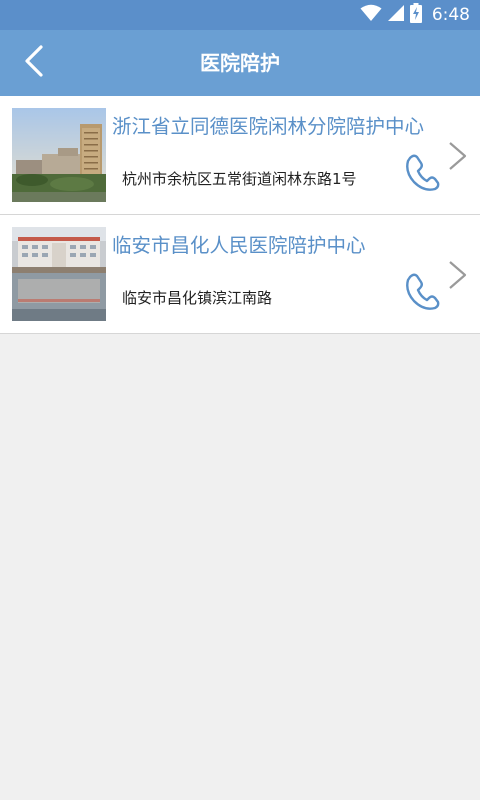 This screenshot has height=800, width=480. Describe the element at coordinates (240, 15) in the screenshot. I see `status-bar: 6:48` at that location.